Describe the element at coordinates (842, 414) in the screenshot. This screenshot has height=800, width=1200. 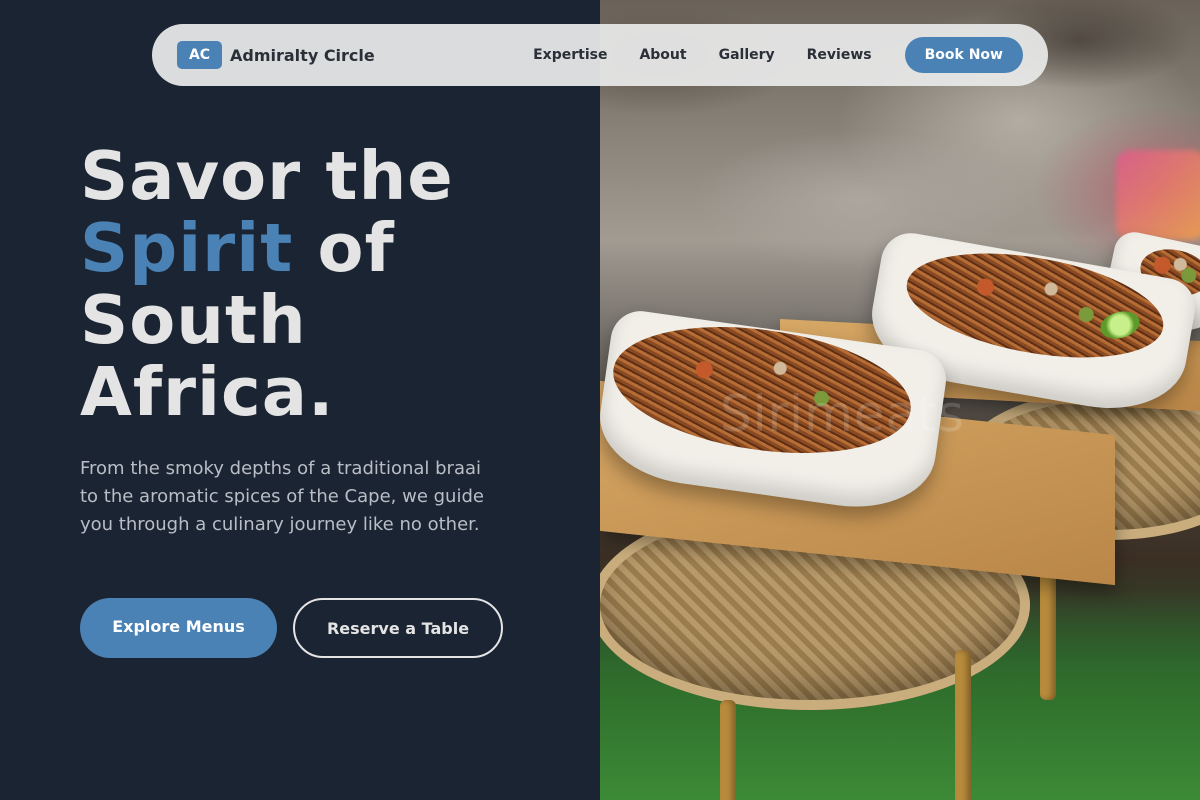
I see `photo-watermark: Sirimeats` at that location.